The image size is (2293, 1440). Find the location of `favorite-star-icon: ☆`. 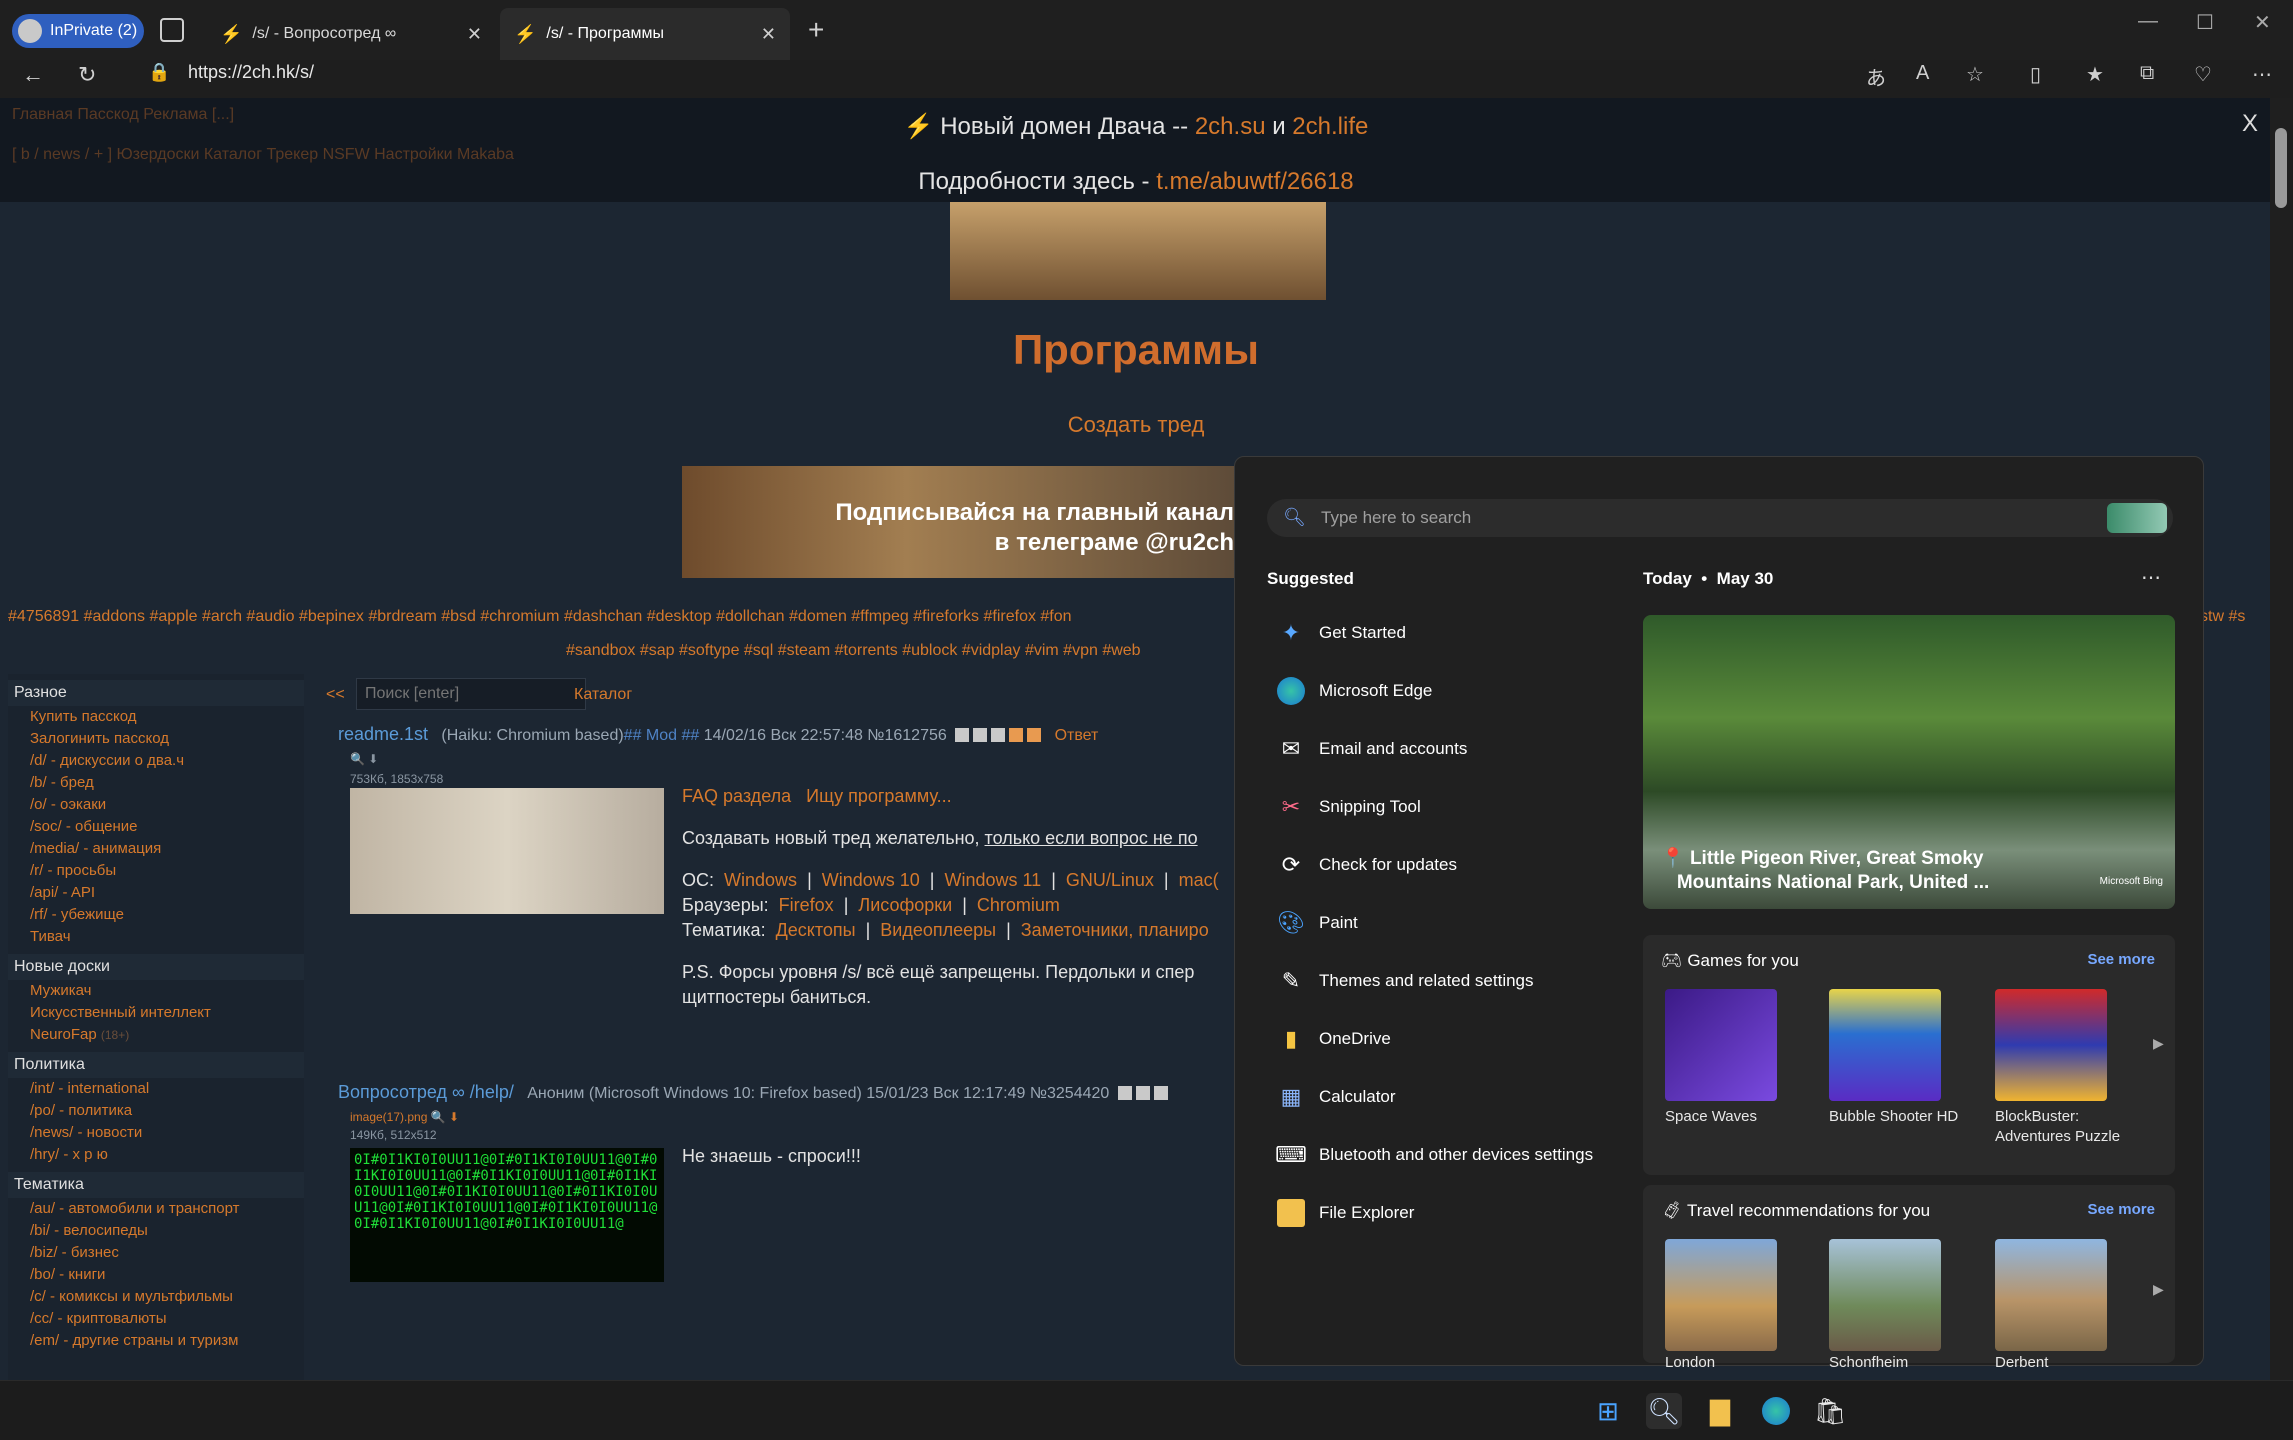

favorite-star-icon: ☆ is located at coordinates (1975, 74).